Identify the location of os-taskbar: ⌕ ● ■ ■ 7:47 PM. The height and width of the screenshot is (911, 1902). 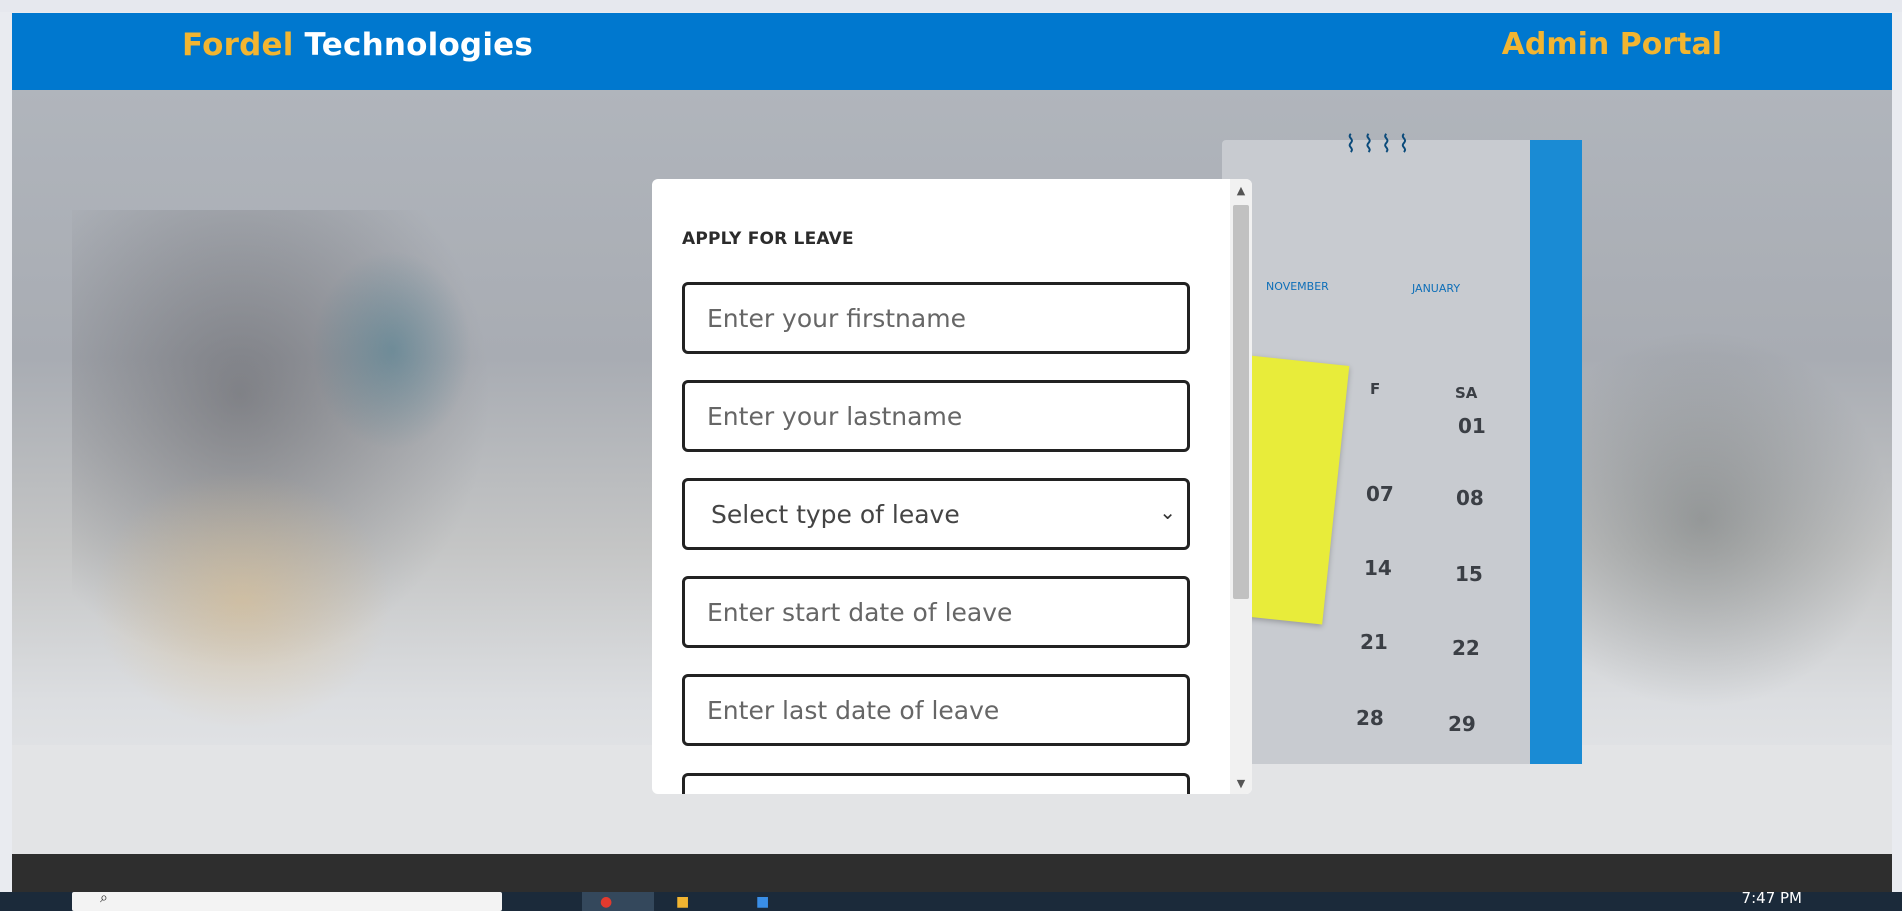
(951, 901).